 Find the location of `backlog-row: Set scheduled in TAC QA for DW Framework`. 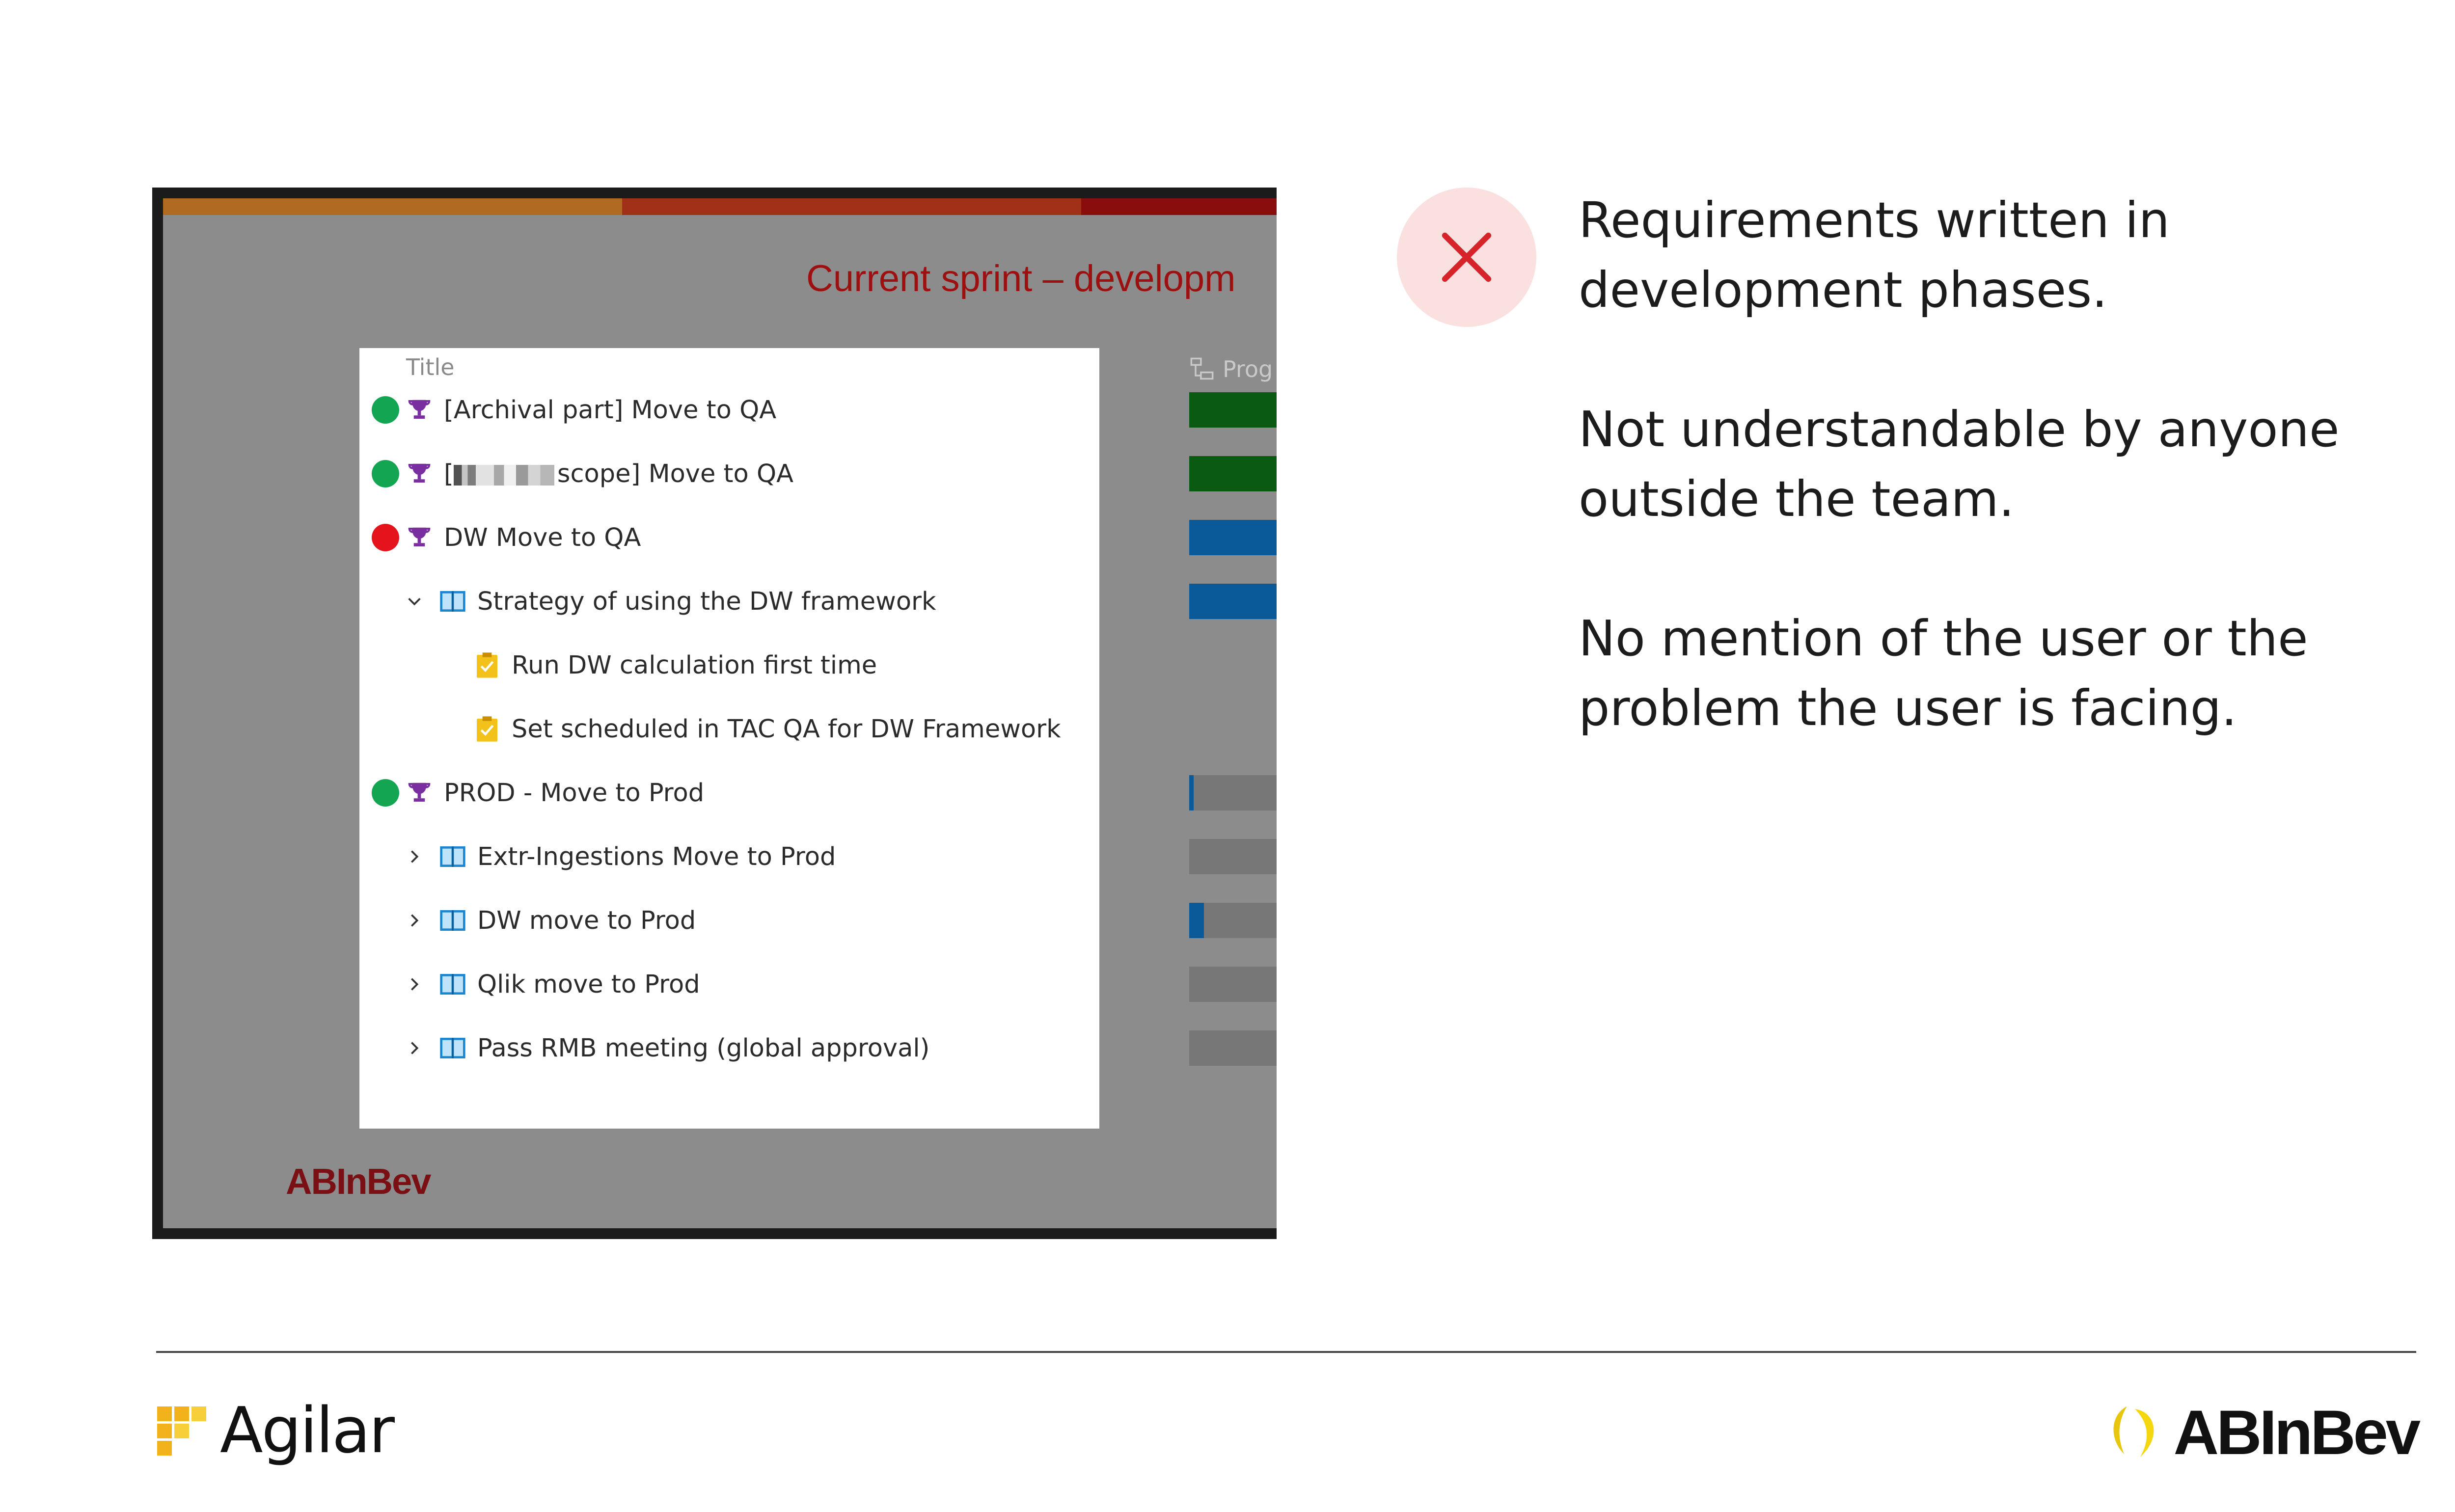

backlog-row: Set scheduled in TAC QA for DW Framework is located at coordinates (729, 729).